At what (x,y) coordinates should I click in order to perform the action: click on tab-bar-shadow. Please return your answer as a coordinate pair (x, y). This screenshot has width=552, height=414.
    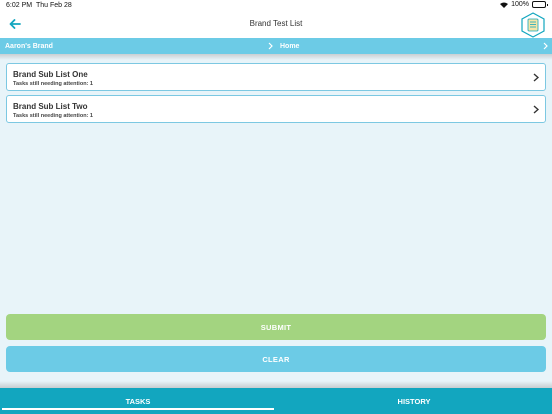
    Looking at the image, I should click on (276, 384).